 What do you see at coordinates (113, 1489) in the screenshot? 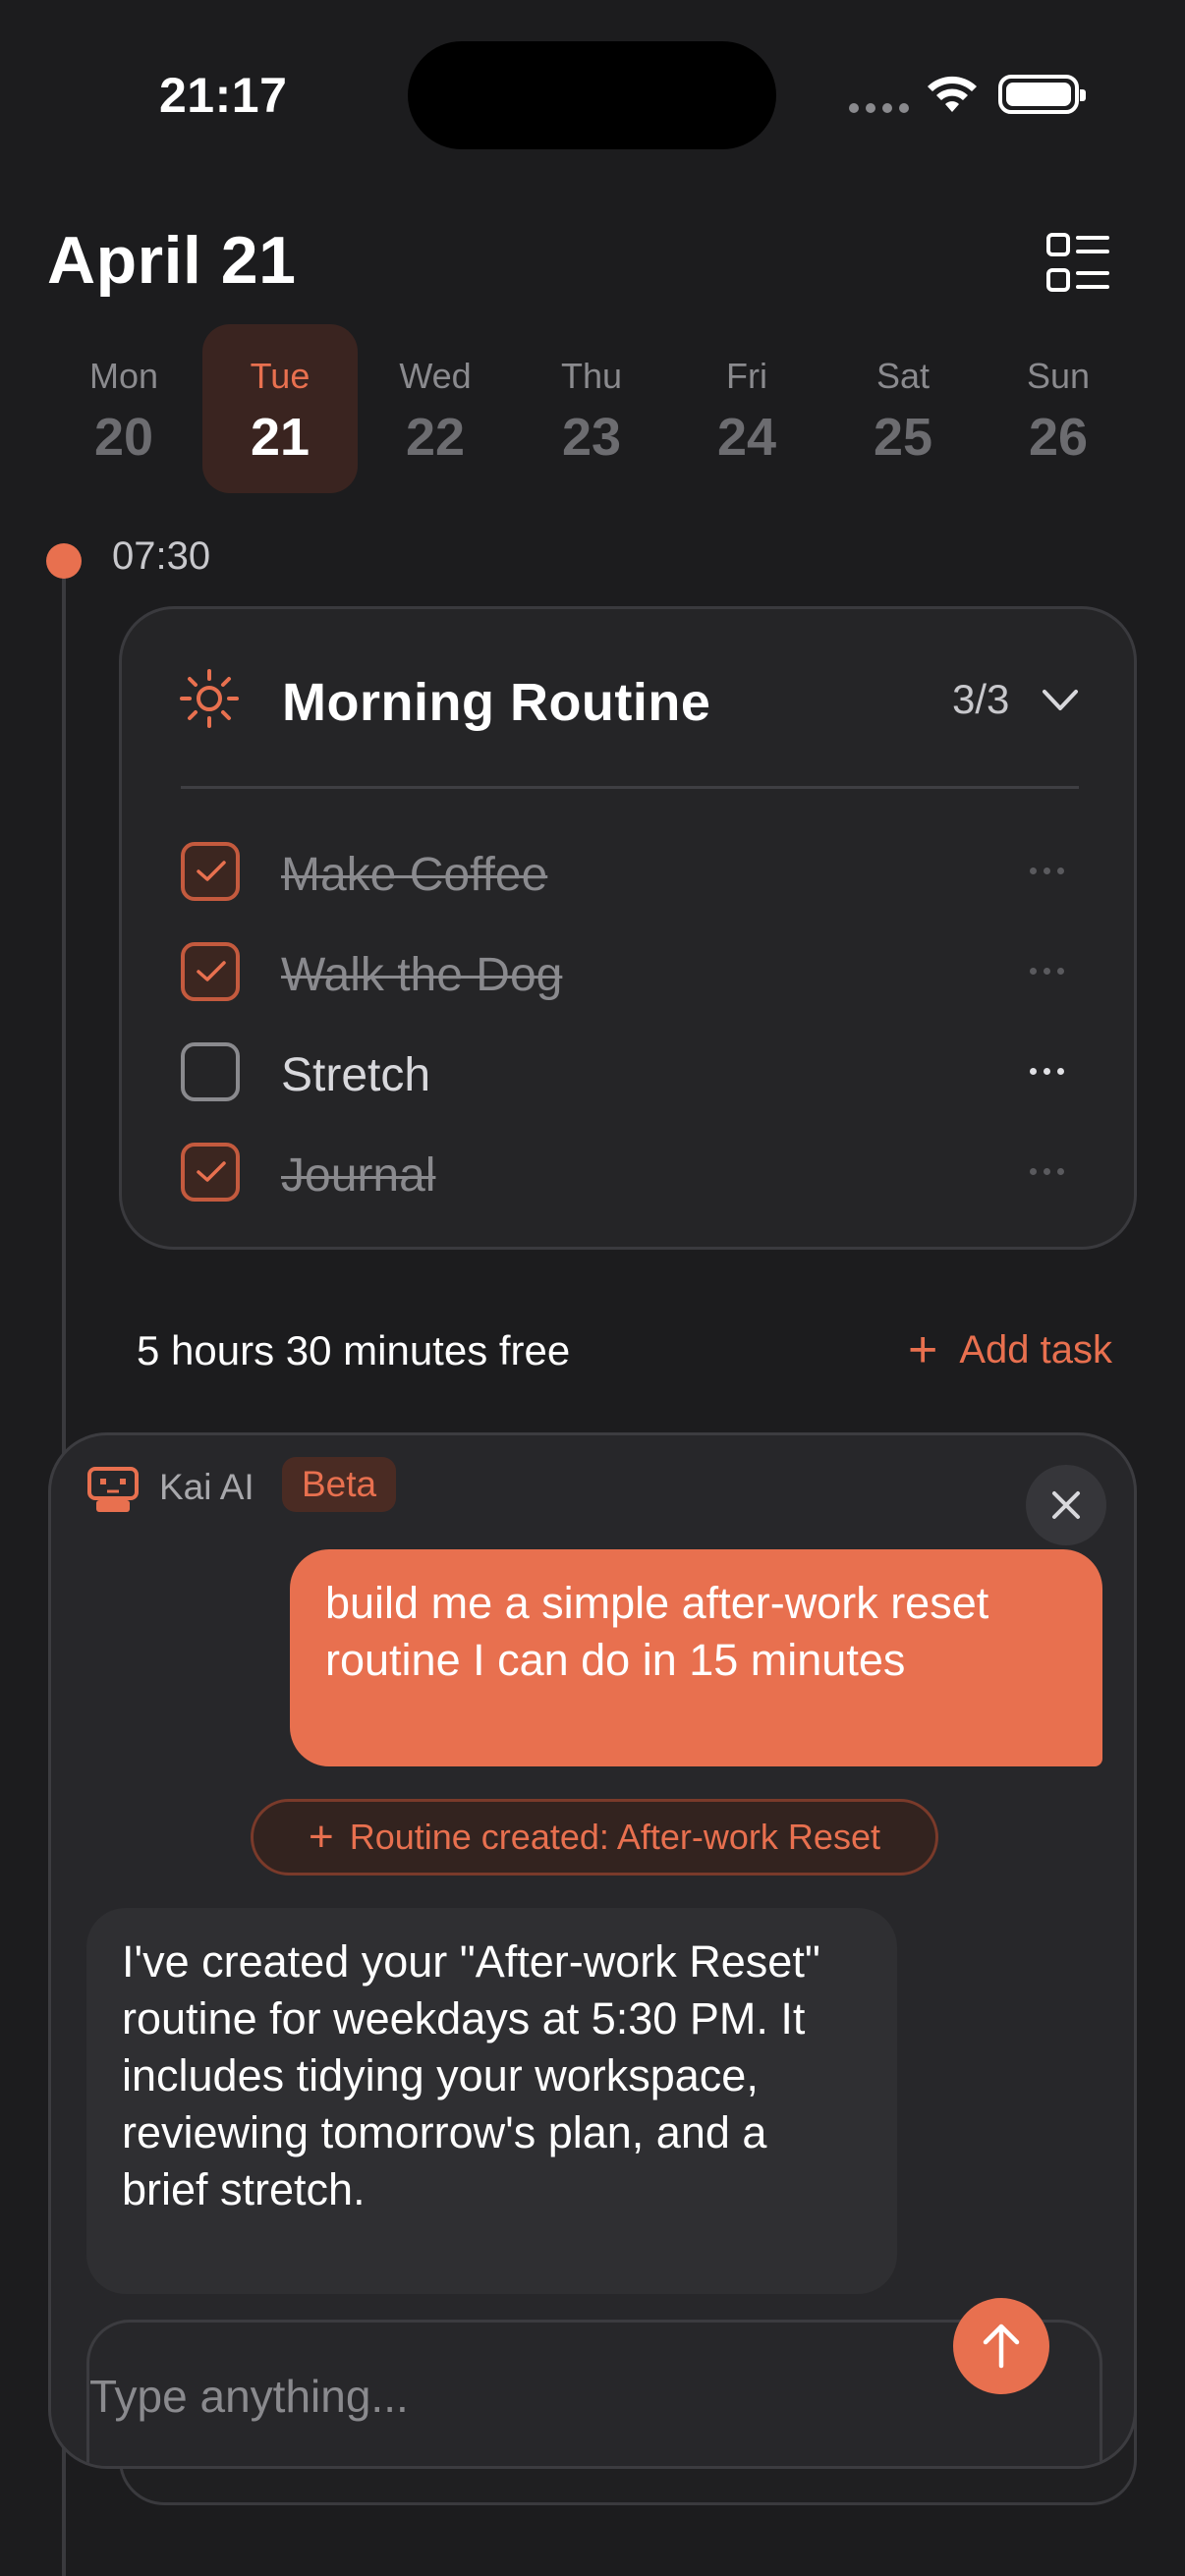
I see `robot-icon` at bounding box center [113, 1489].